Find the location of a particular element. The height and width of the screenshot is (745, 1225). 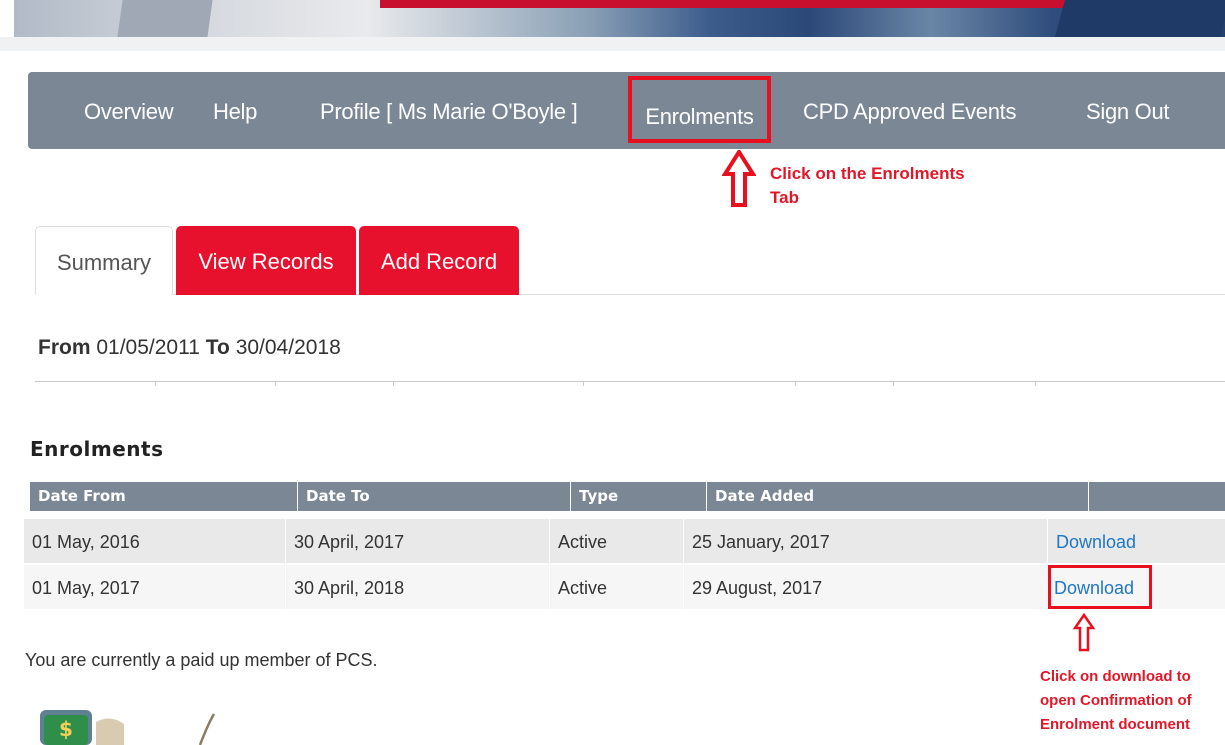

nav-sign-out: Sign Out is located at coordinates (1128, 110).